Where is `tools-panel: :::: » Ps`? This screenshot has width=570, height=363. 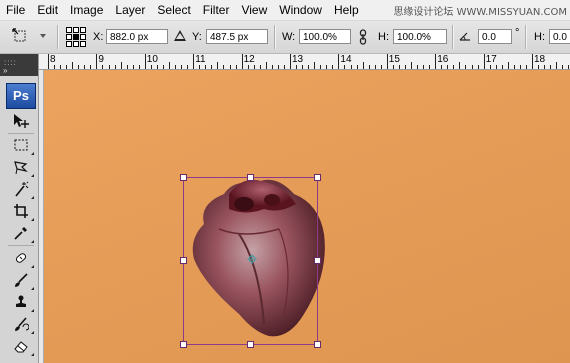 tools-panel: :::: » Ps is located at coordinates (19, 208).